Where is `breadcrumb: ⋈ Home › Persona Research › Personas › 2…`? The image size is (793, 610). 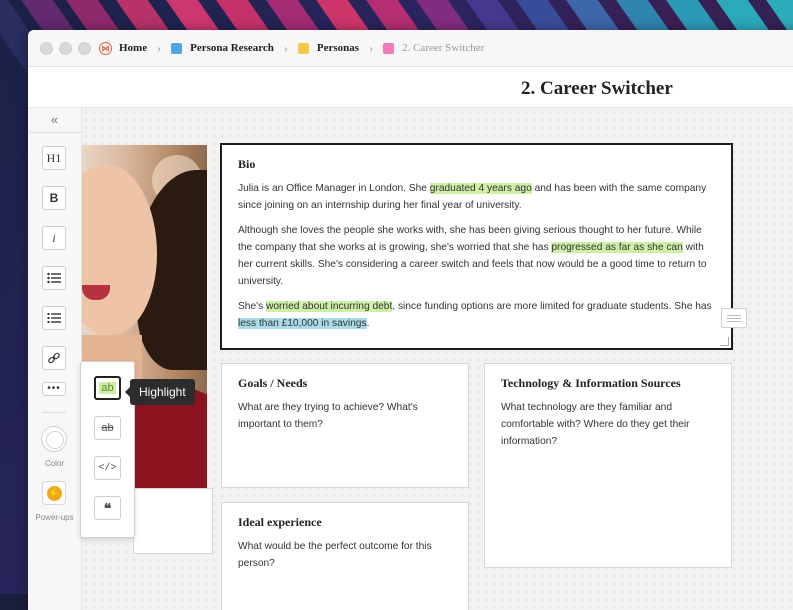
breadcrumb: ⋈ Home › Persona Research › Personas › 2… is located at coordinates (291, 48).